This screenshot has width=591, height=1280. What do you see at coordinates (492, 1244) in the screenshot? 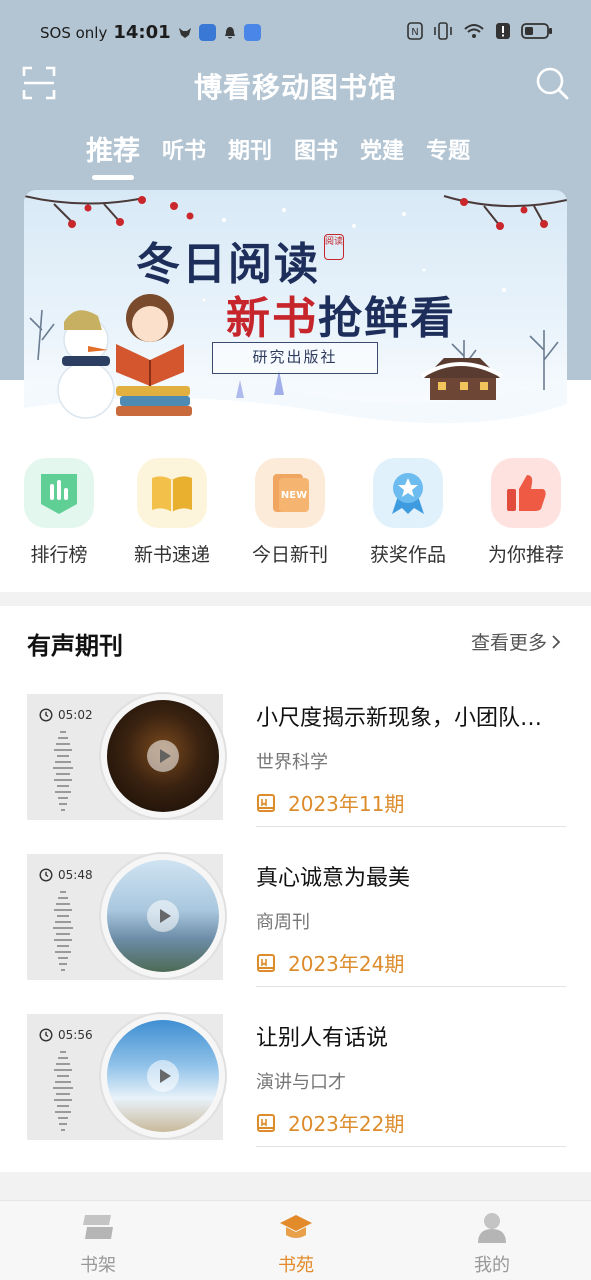
I see `nav-profile: 我的` at bounding box center [492, 1244].